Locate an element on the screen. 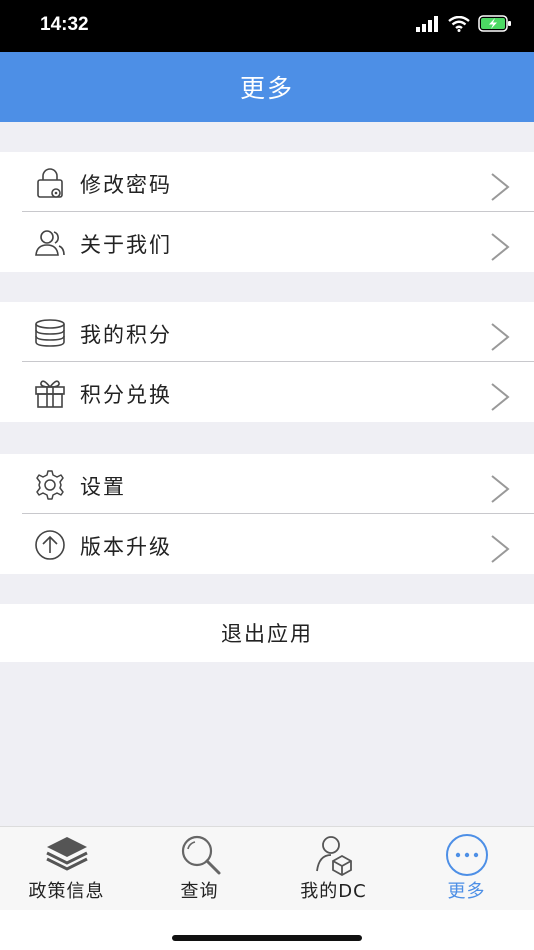  user-cube-icon is located at coordinates (334, 856).